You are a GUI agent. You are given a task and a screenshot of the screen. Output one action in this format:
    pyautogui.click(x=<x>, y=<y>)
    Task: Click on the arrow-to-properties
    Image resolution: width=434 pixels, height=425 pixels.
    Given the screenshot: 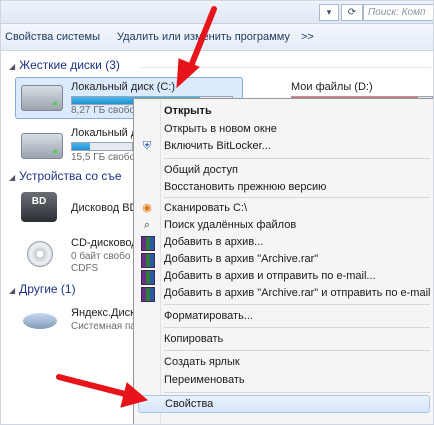 What is the action you would take?
    pyautogui.click(x=102, y=391)
    